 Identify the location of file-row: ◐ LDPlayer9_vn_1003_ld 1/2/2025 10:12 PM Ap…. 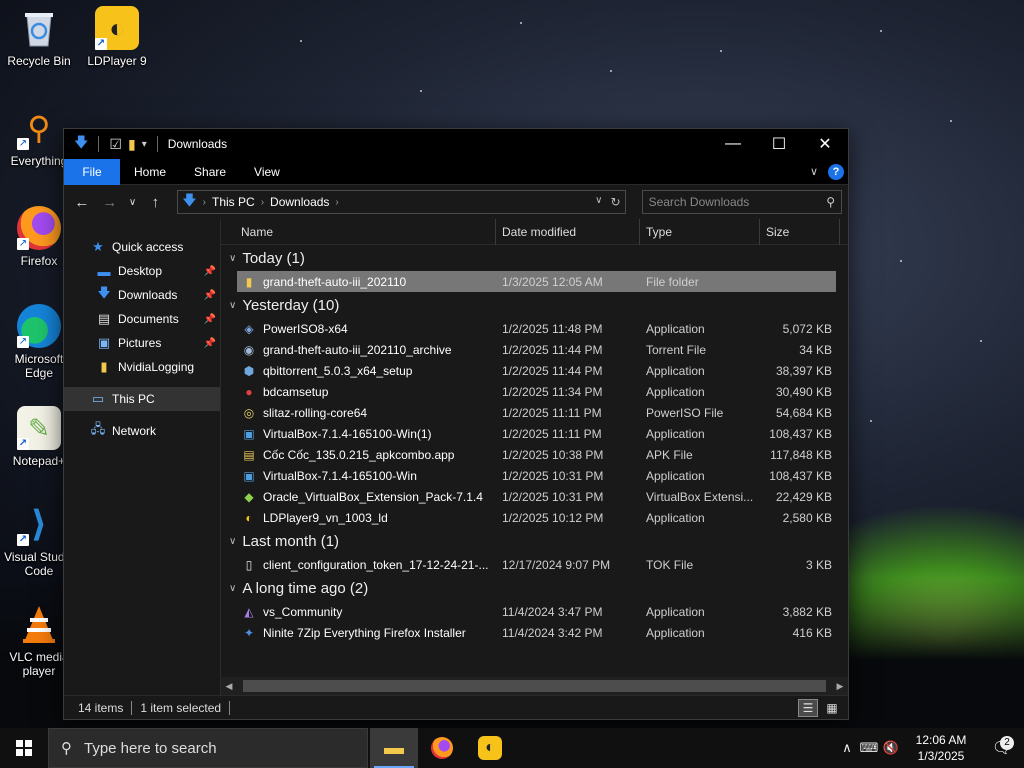
(536, 517).